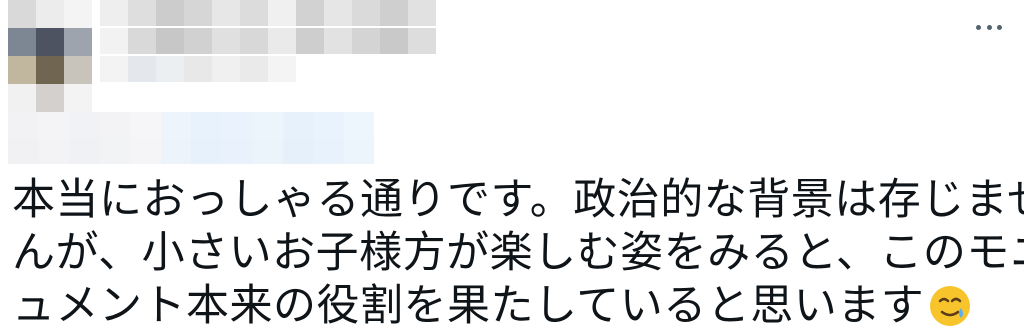  Describe the element at coordinates (191, 138) in the screenshot. I see `reply-to-censored` at that location.